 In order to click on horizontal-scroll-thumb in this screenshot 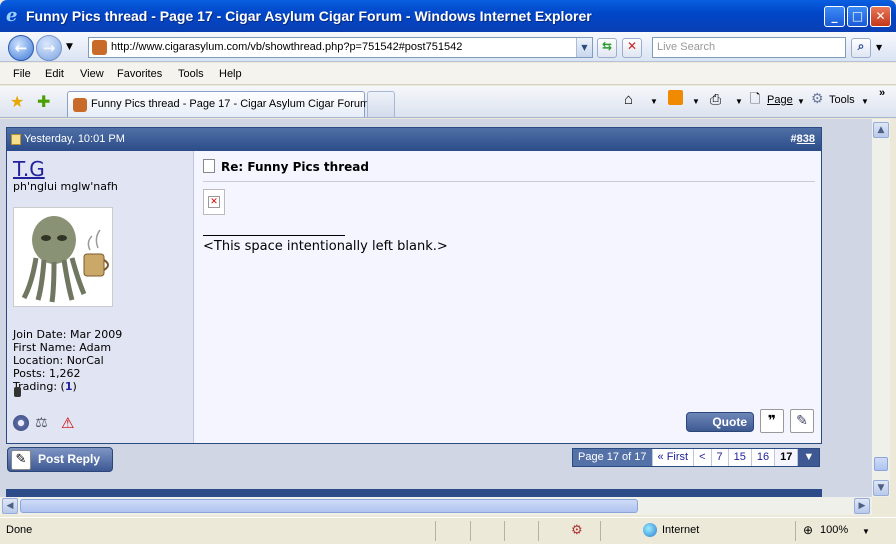, I will do `click(329, 506)`.